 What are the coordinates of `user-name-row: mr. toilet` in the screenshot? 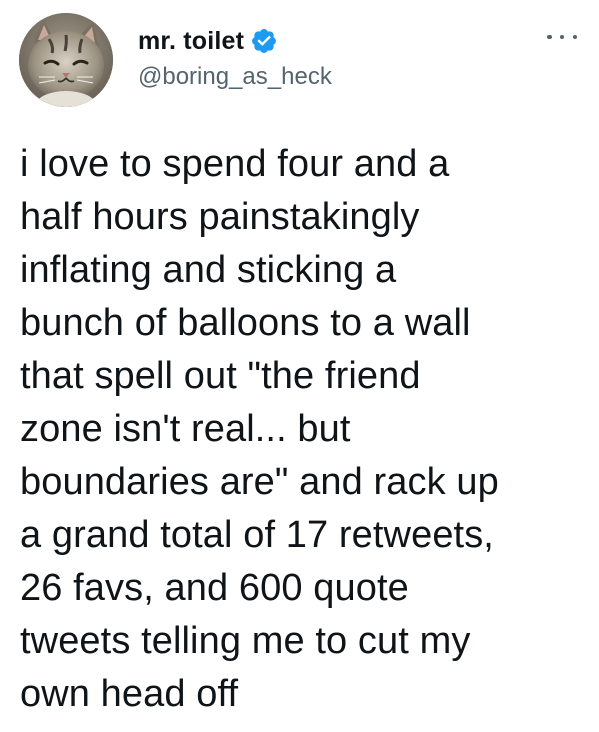 It's located at (208, 41).